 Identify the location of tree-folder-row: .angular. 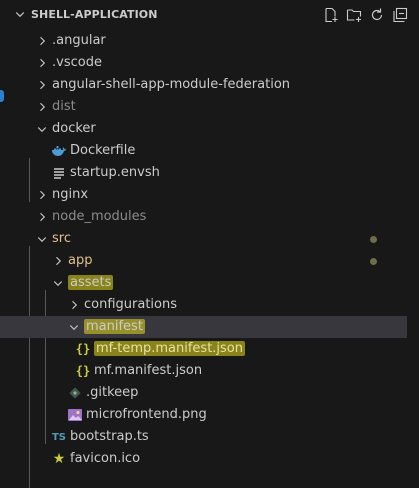
(203, 41).